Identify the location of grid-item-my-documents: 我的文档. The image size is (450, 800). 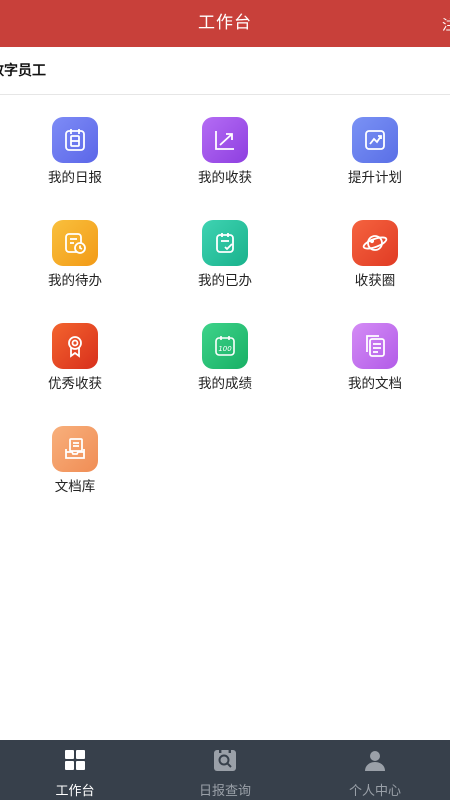
(375, 352).